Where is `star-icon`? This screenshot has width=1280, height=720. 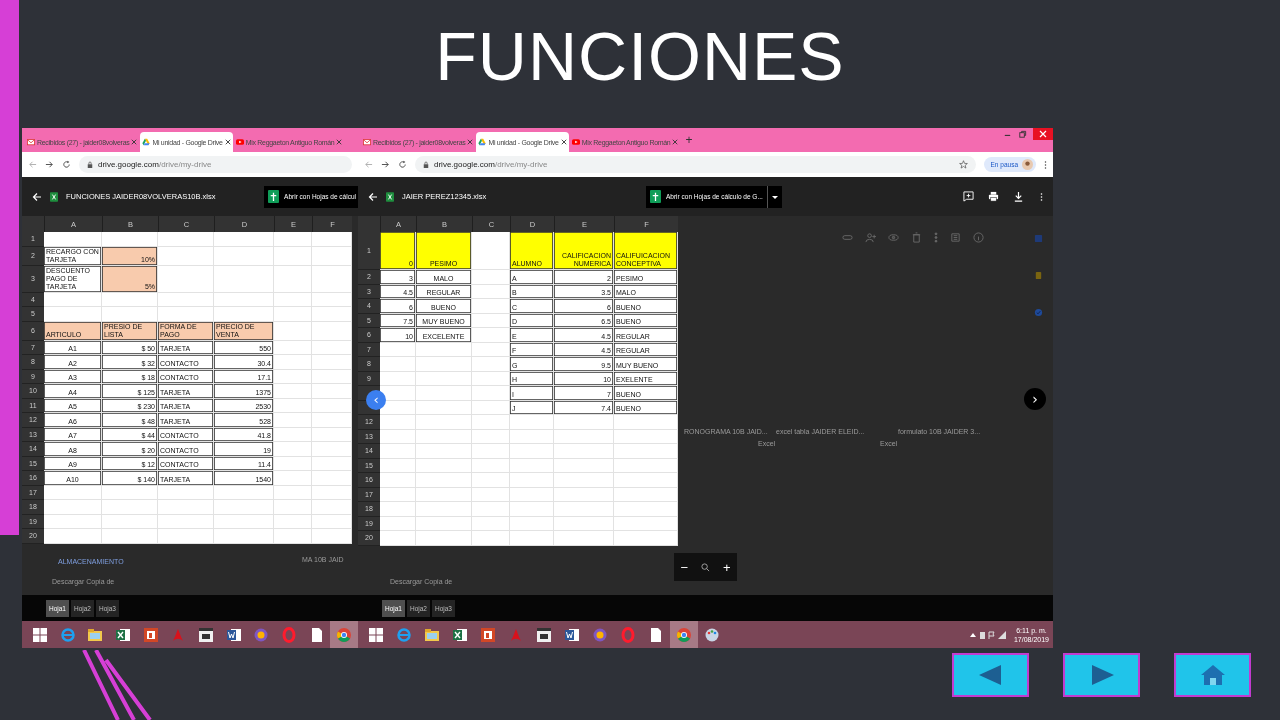 star-icon is located at coordinates (963, 164).